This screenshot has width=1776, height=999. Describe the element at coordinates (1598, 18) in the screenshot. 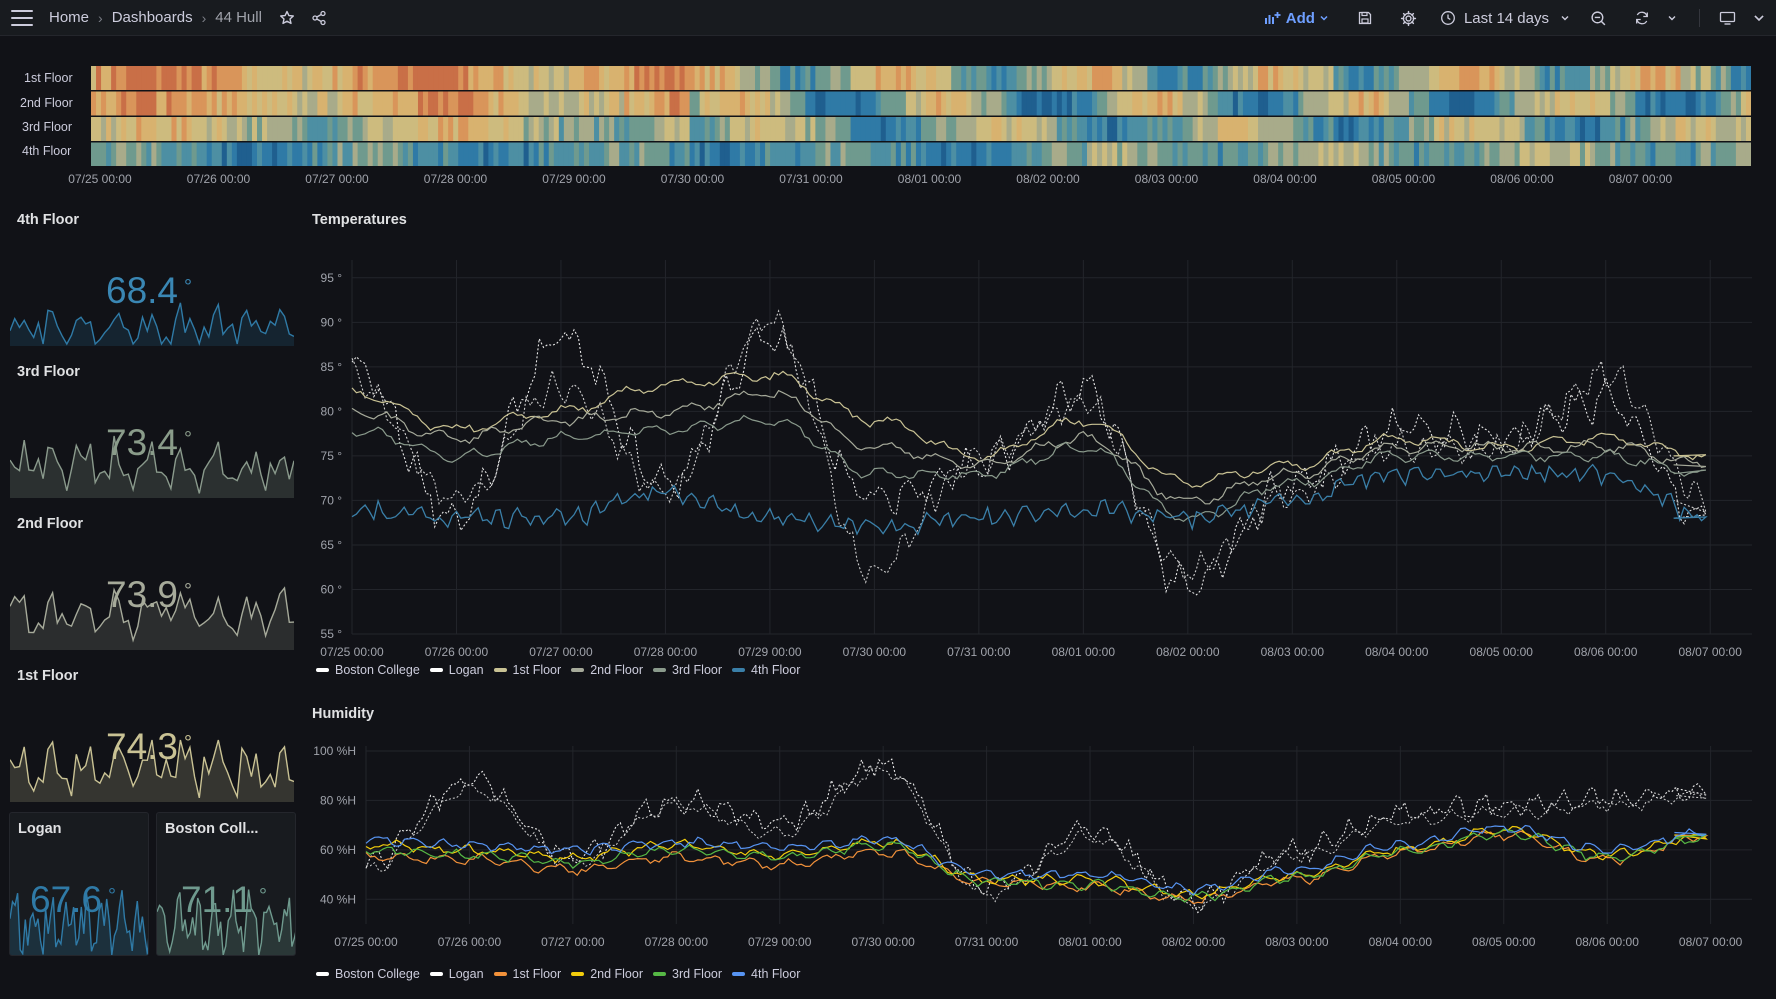

I see `zoom-out-icon` at that location.